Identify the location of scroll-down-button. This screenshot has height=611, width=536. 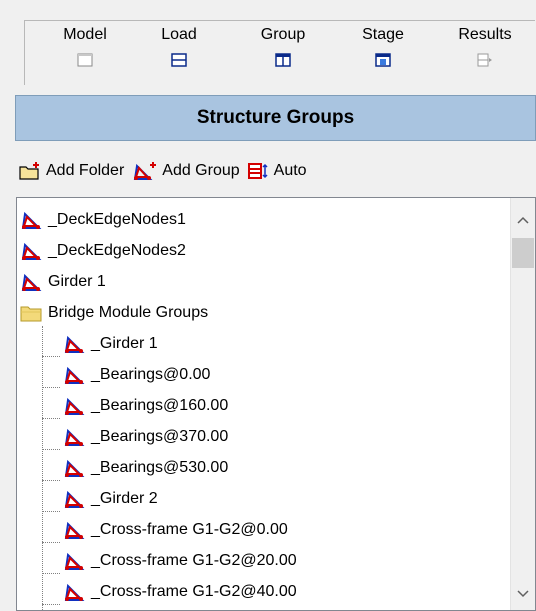
(523, 594).